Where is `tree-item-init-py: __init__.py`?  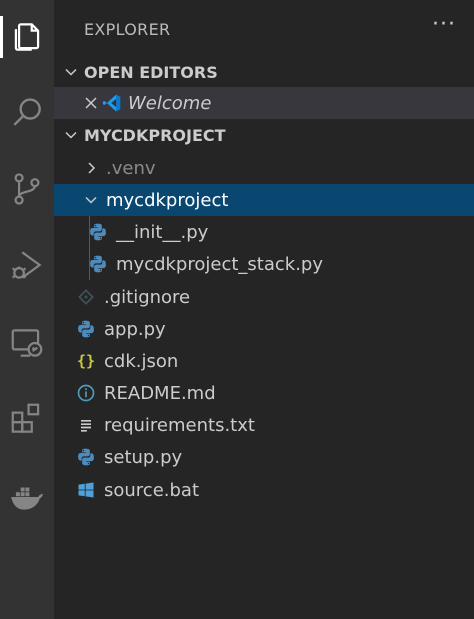
tree-item-init-py: __init__.py is located at coordinates (264, 232).